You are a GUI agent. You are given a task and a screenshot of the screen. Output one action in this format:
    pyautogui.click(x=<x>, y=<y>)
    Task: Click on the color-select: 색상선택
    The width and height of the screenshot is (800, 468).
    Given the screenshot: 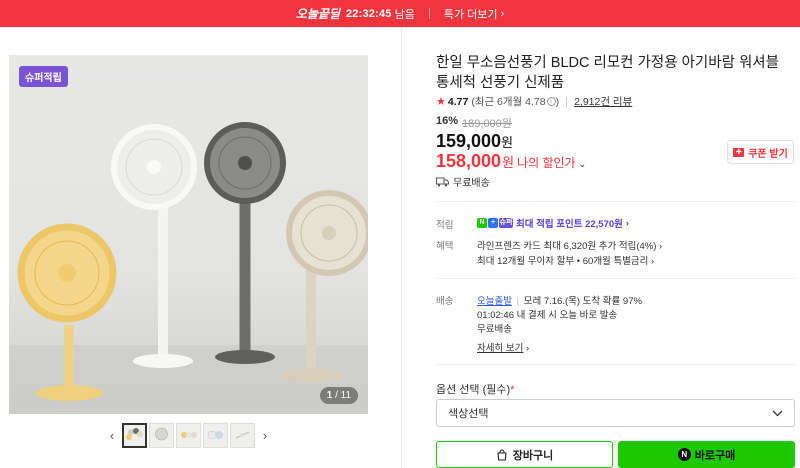 What is the action you would take?
    pyautogui.click(x=615, y=413)
    